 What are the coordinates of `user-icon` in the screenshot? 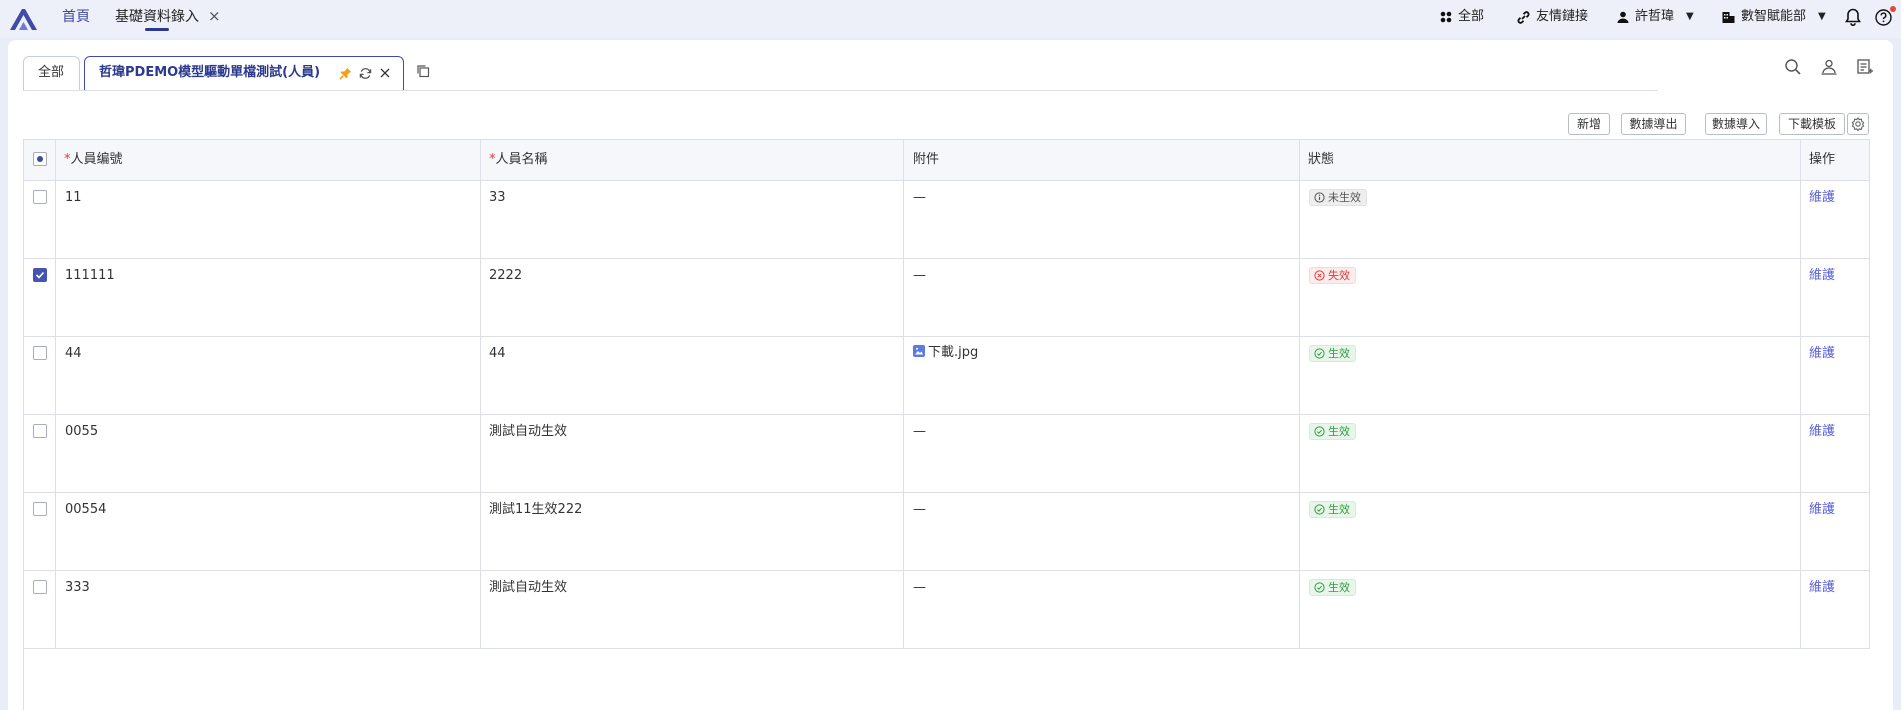 It's located at (1623, 17).